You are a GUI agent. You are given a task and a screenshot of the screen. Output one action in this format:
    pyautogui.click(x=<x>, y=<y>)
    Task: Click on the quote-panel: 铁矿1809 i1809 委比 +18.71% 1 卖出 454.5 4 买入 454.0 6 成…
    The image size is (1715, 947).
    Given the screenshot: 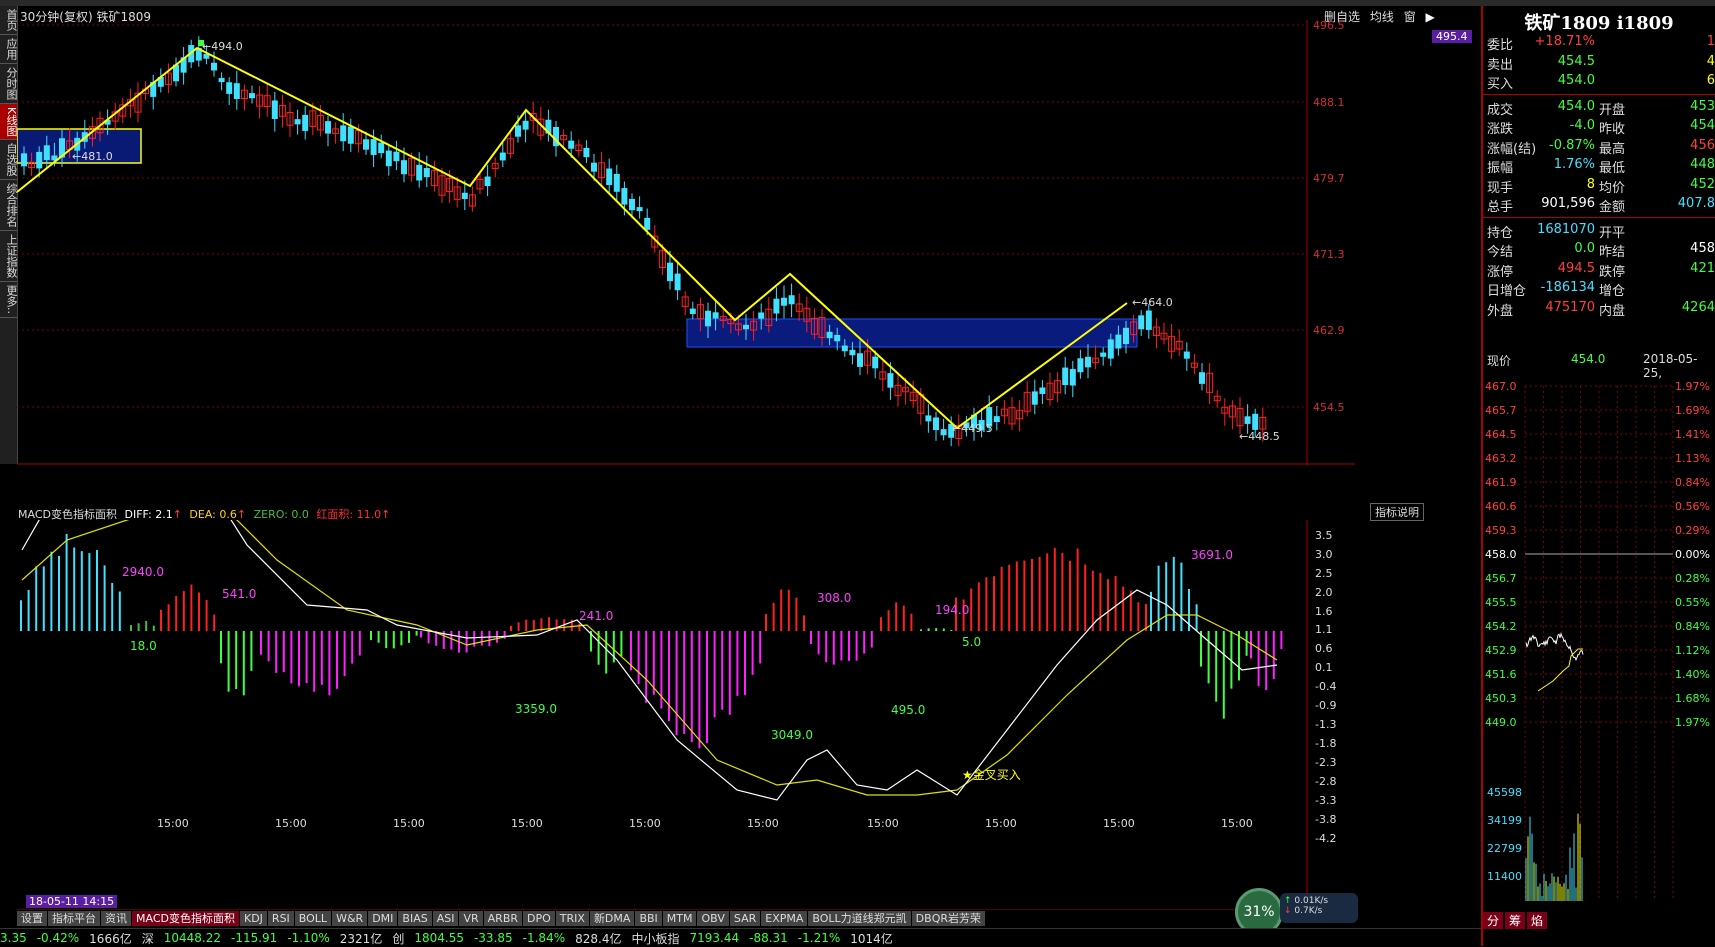 What is the action you would take?
    pyautogui.click(x=1598, y=476)
    